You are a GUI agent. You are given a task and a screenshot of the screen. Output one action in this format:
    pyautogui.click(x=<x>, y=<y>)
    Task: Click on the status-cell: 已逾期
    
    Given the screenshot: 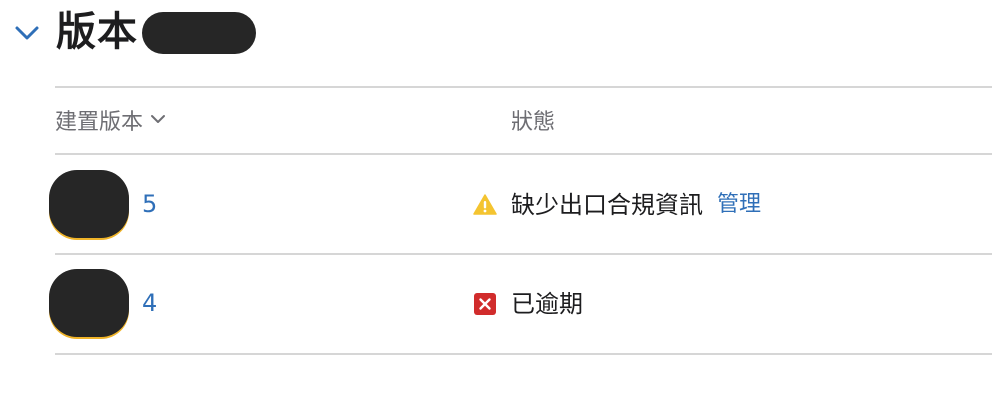 What is the action you would take?
    pyautogui.click(x=528, y=304)
    